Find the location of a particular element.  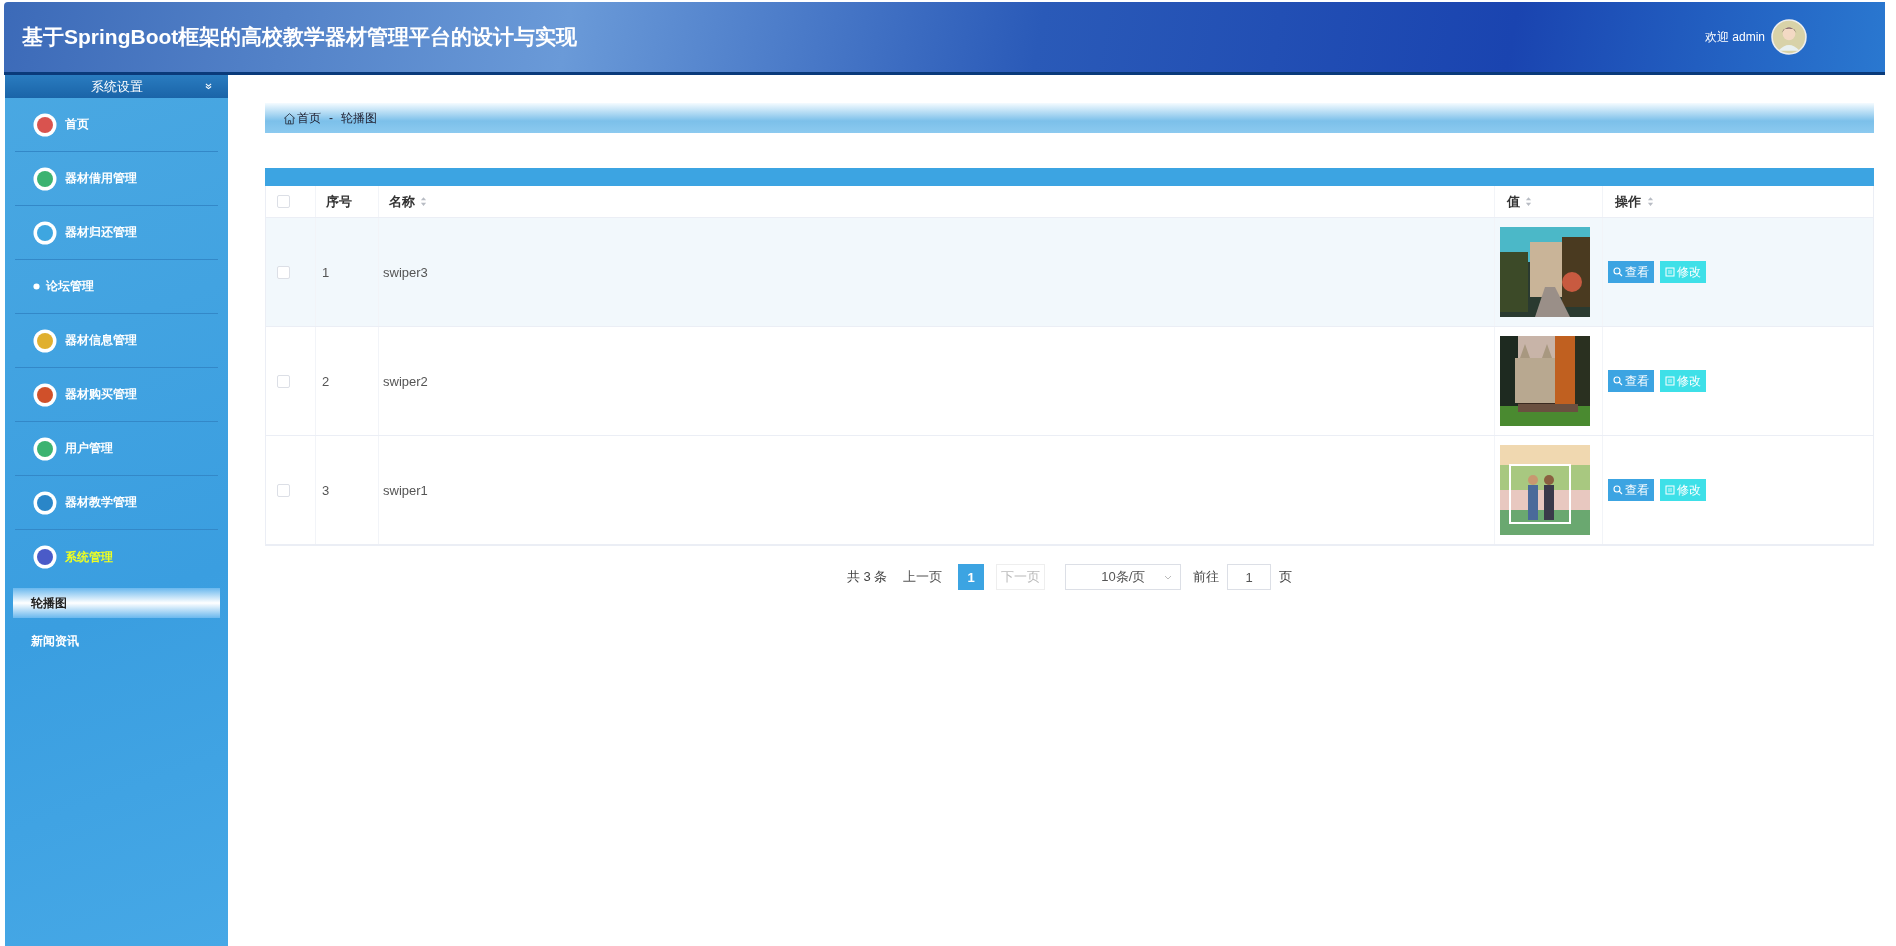

menu-item: 器材归还管理 is located at coordinates (116, 233).